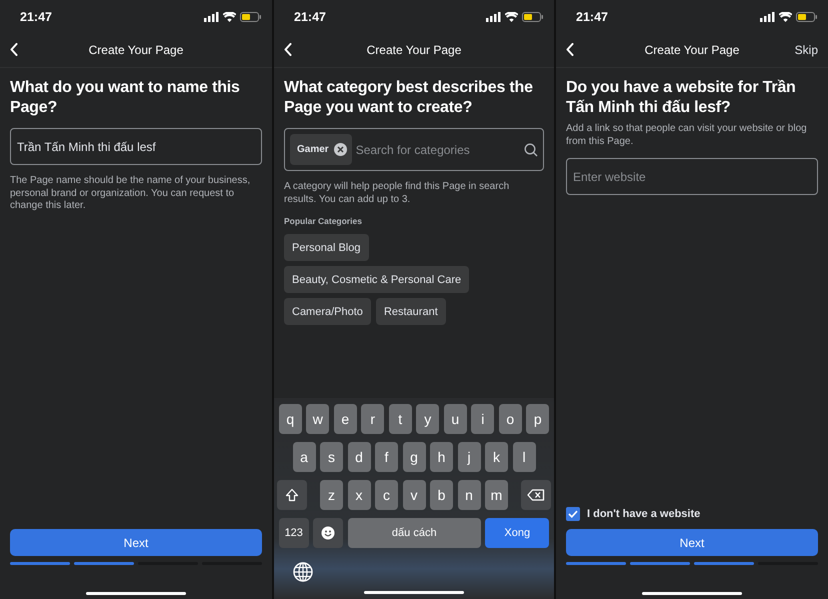 This screenshot has height=599, width=828. Describe the element at coordinates (359, 495) in the screenshot. I see `letter-key: x` at that location.